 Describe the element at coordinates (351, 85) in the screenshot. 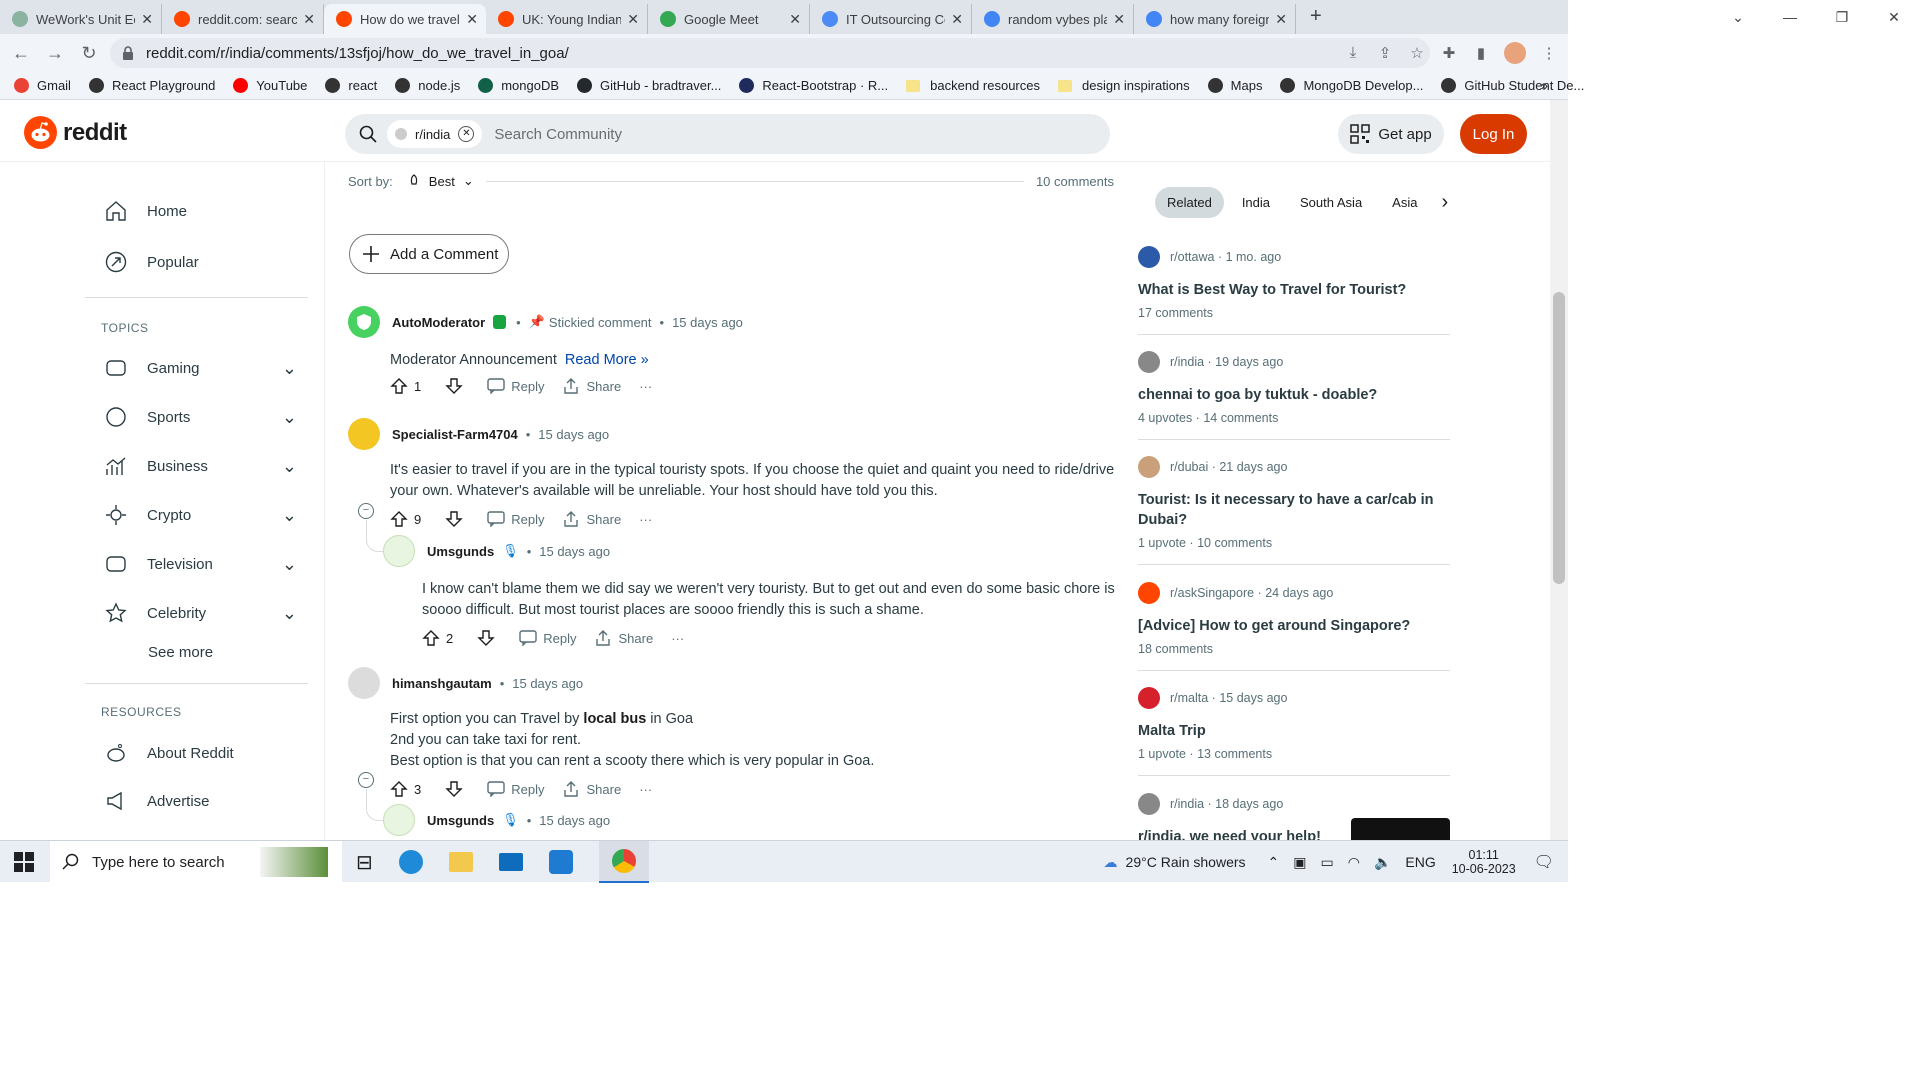

I see `bookmark-item: react` at that location.